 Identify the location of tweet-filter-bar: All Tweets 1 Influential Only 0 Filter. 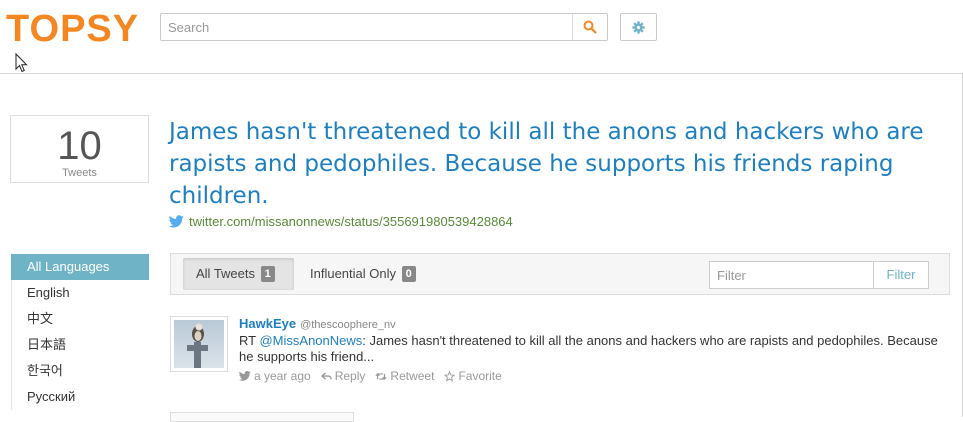
(560, 274).